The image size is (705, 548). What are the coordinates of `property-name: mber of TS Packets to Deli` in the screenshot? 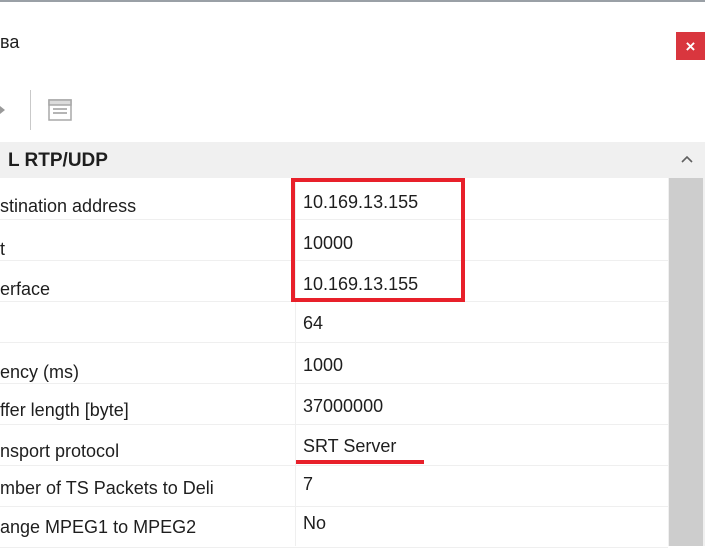 It's located at (107, 488).